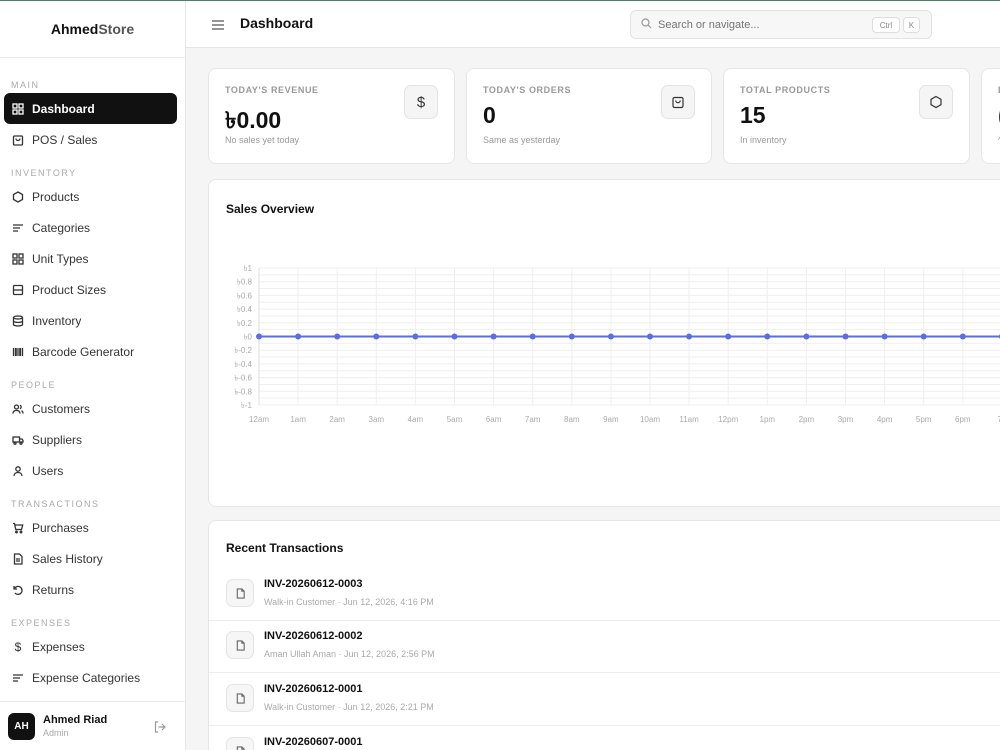  I want to click on x-tick-label: 1pm, so click(768, 419).